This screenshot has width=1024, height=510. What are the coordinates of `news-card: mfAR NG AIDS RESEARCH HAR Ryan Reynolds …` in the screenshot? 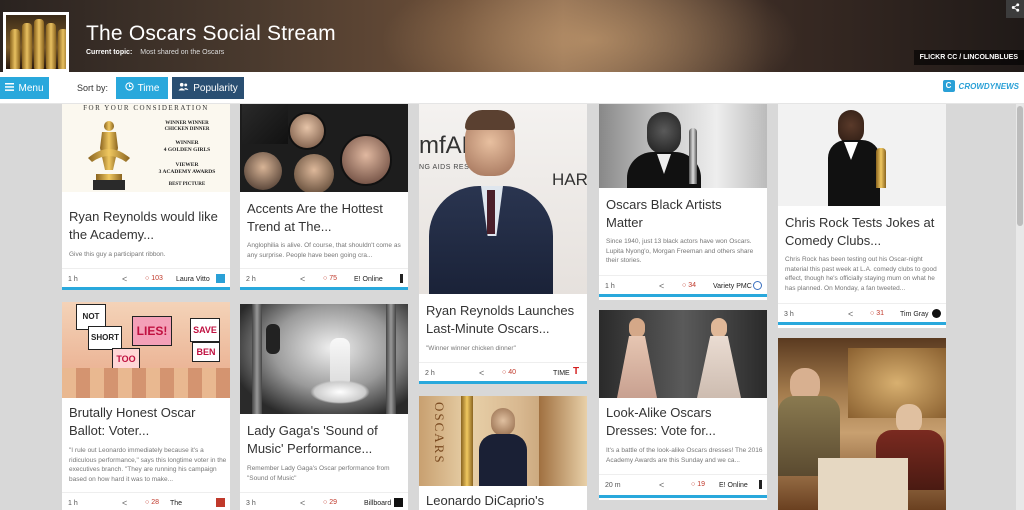 It's located at (503, 244).